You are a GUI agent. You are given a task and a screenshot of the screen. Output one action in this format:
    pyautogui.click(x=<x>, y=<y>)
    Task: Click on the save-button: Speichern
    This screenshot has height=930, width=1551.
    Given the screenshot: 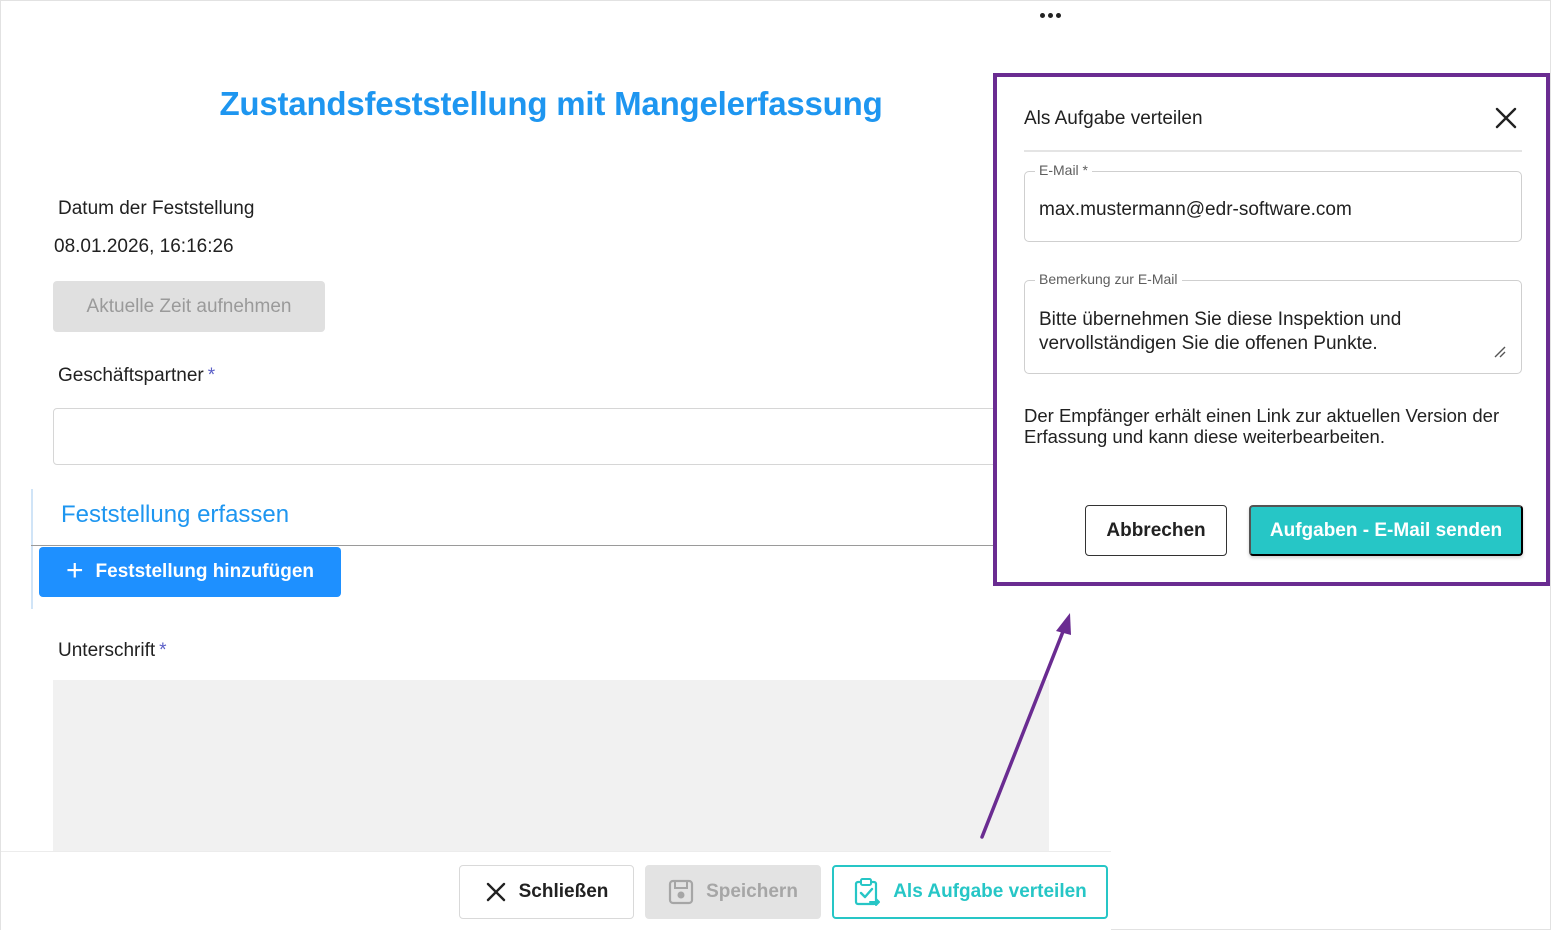 What is the action you would take?
    pyautogui.click(x=733, y=892)
    